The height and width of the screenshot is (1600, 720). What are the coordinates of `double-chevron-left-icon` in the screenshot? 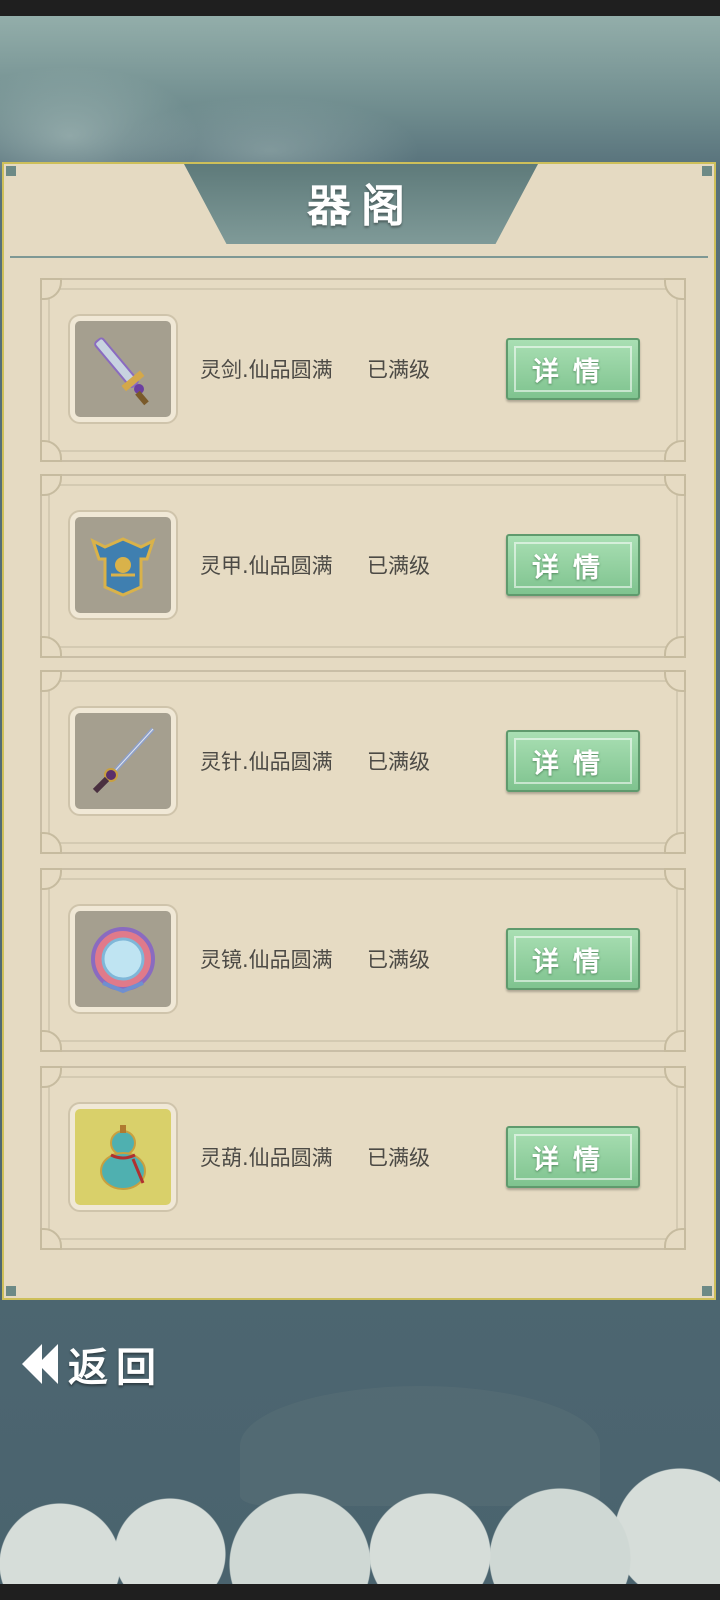 It's located at (42, 1364).